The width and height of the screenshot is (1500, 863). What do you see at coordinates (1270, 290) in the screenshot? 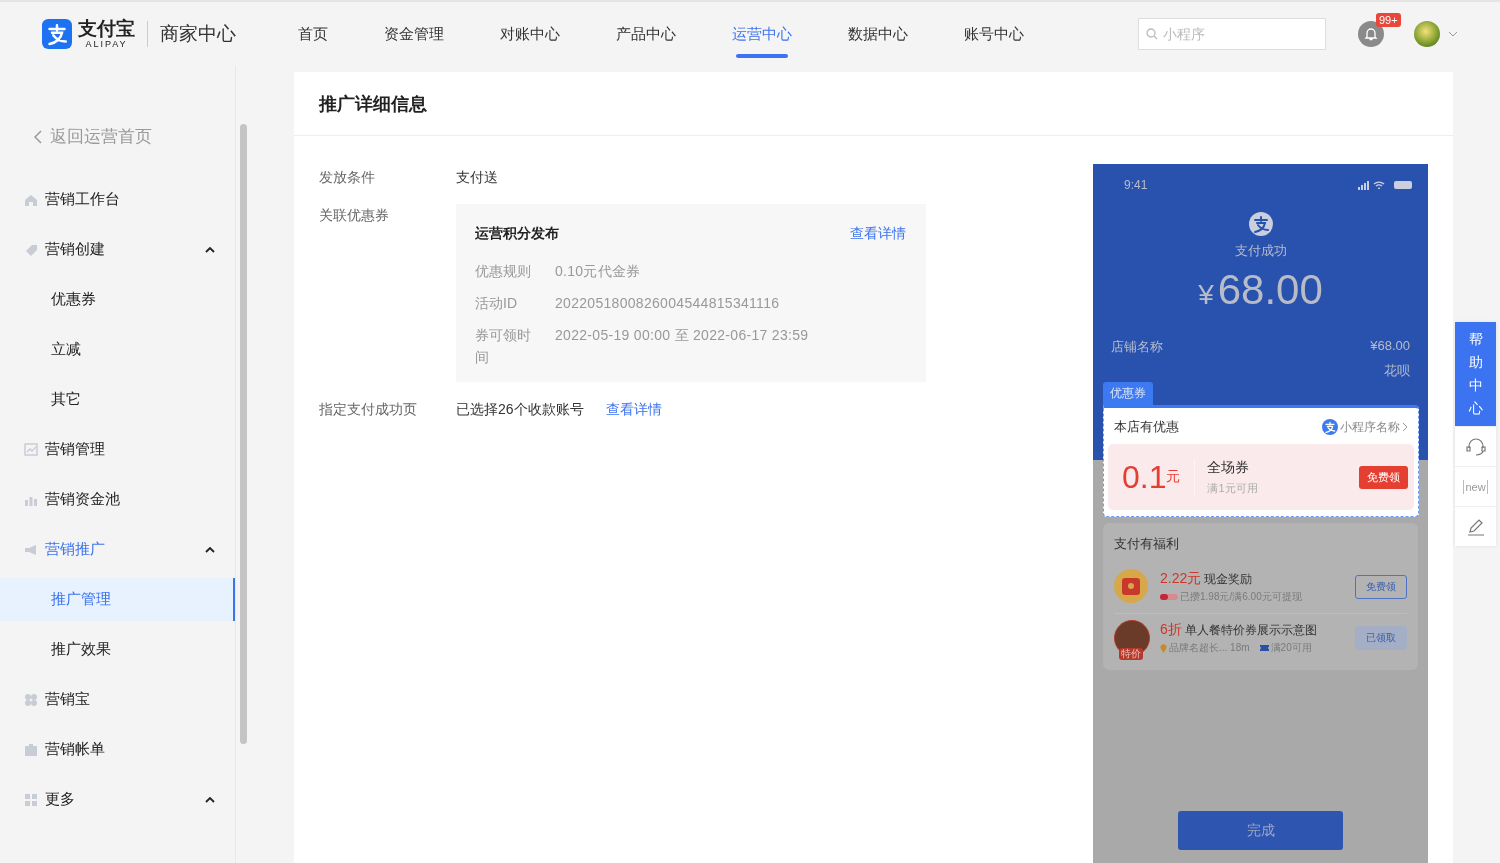
I see `payment-amount: 68.00` at bounding box center [1270, 290].